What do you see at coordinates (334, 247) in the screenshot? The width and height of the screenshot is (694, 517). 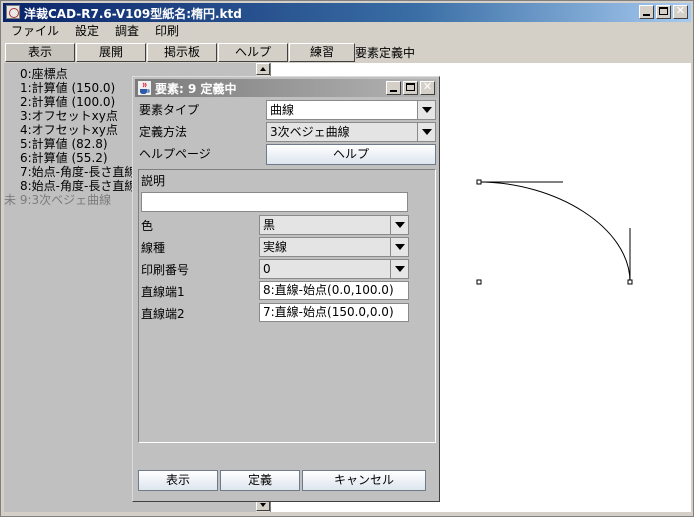 I see `linetype-select: 実線` at bounding box center [334, 247].